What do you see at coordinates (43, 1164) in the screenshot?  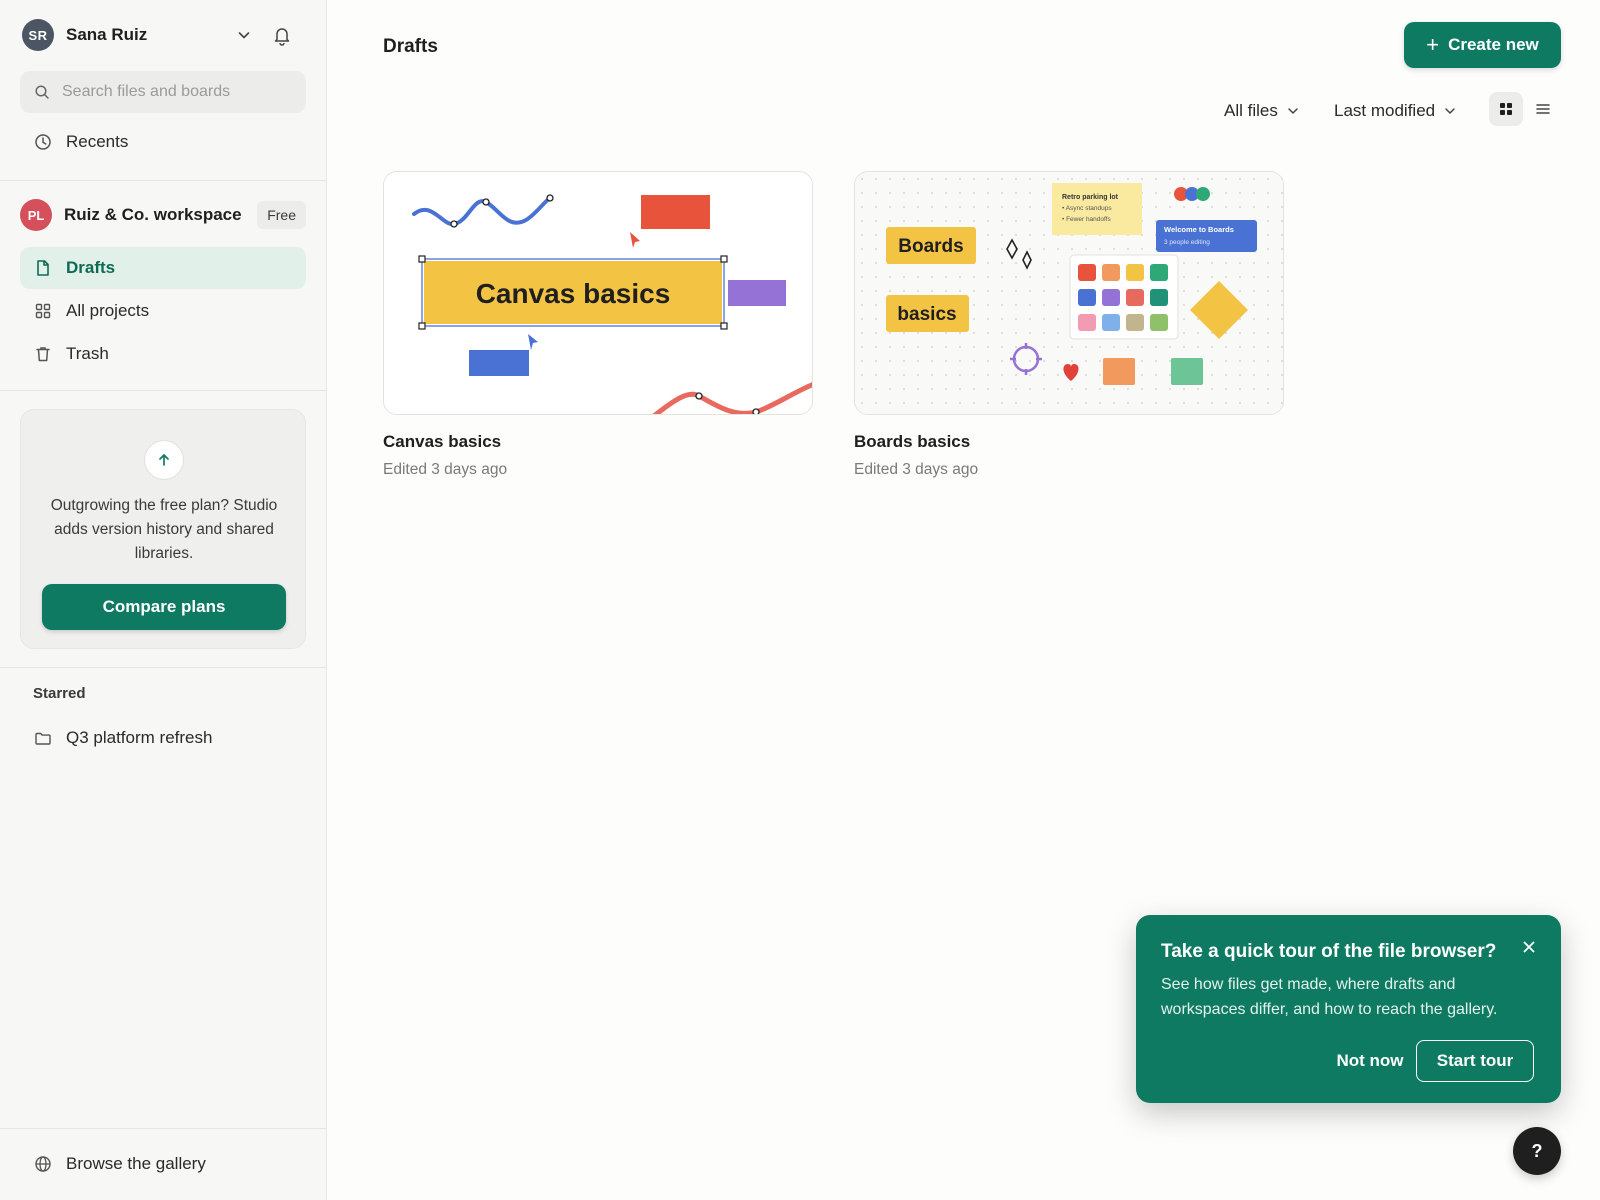 I see `globe-icon` at bounding box center [43, 1164].